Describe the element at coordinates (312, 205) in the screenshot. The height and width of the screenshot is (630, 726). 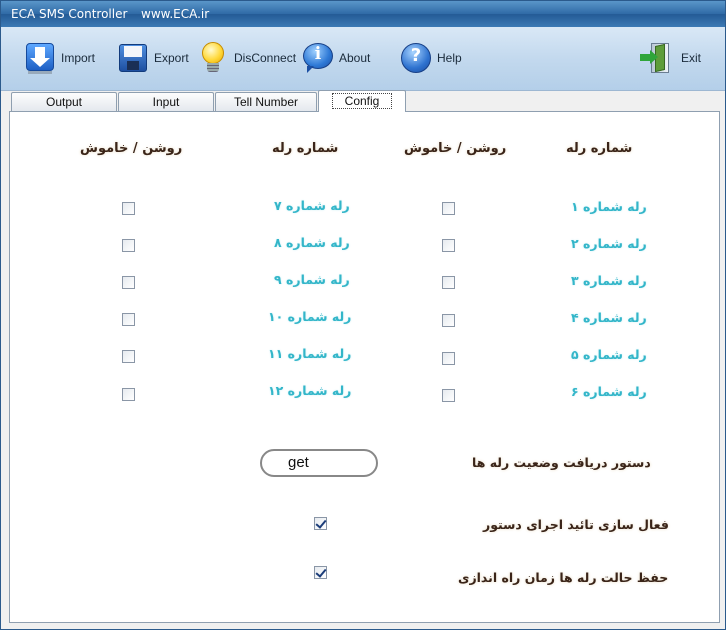
I see `relay-label-7: رله شماره ۷` at that location.